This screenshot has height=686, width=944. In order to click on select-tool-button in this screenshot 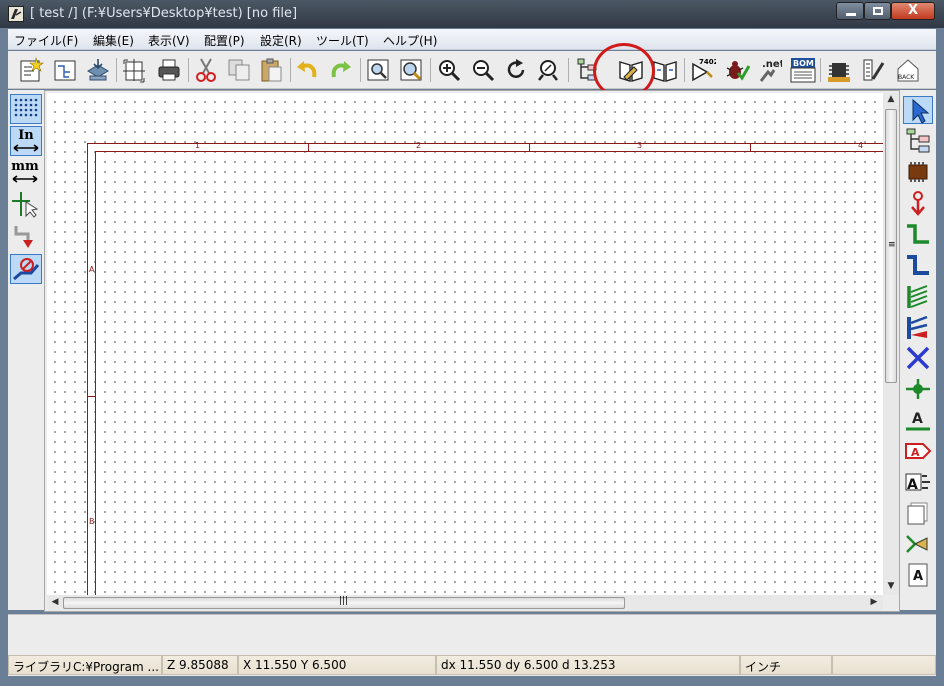, I will do `click(918, 110)`.